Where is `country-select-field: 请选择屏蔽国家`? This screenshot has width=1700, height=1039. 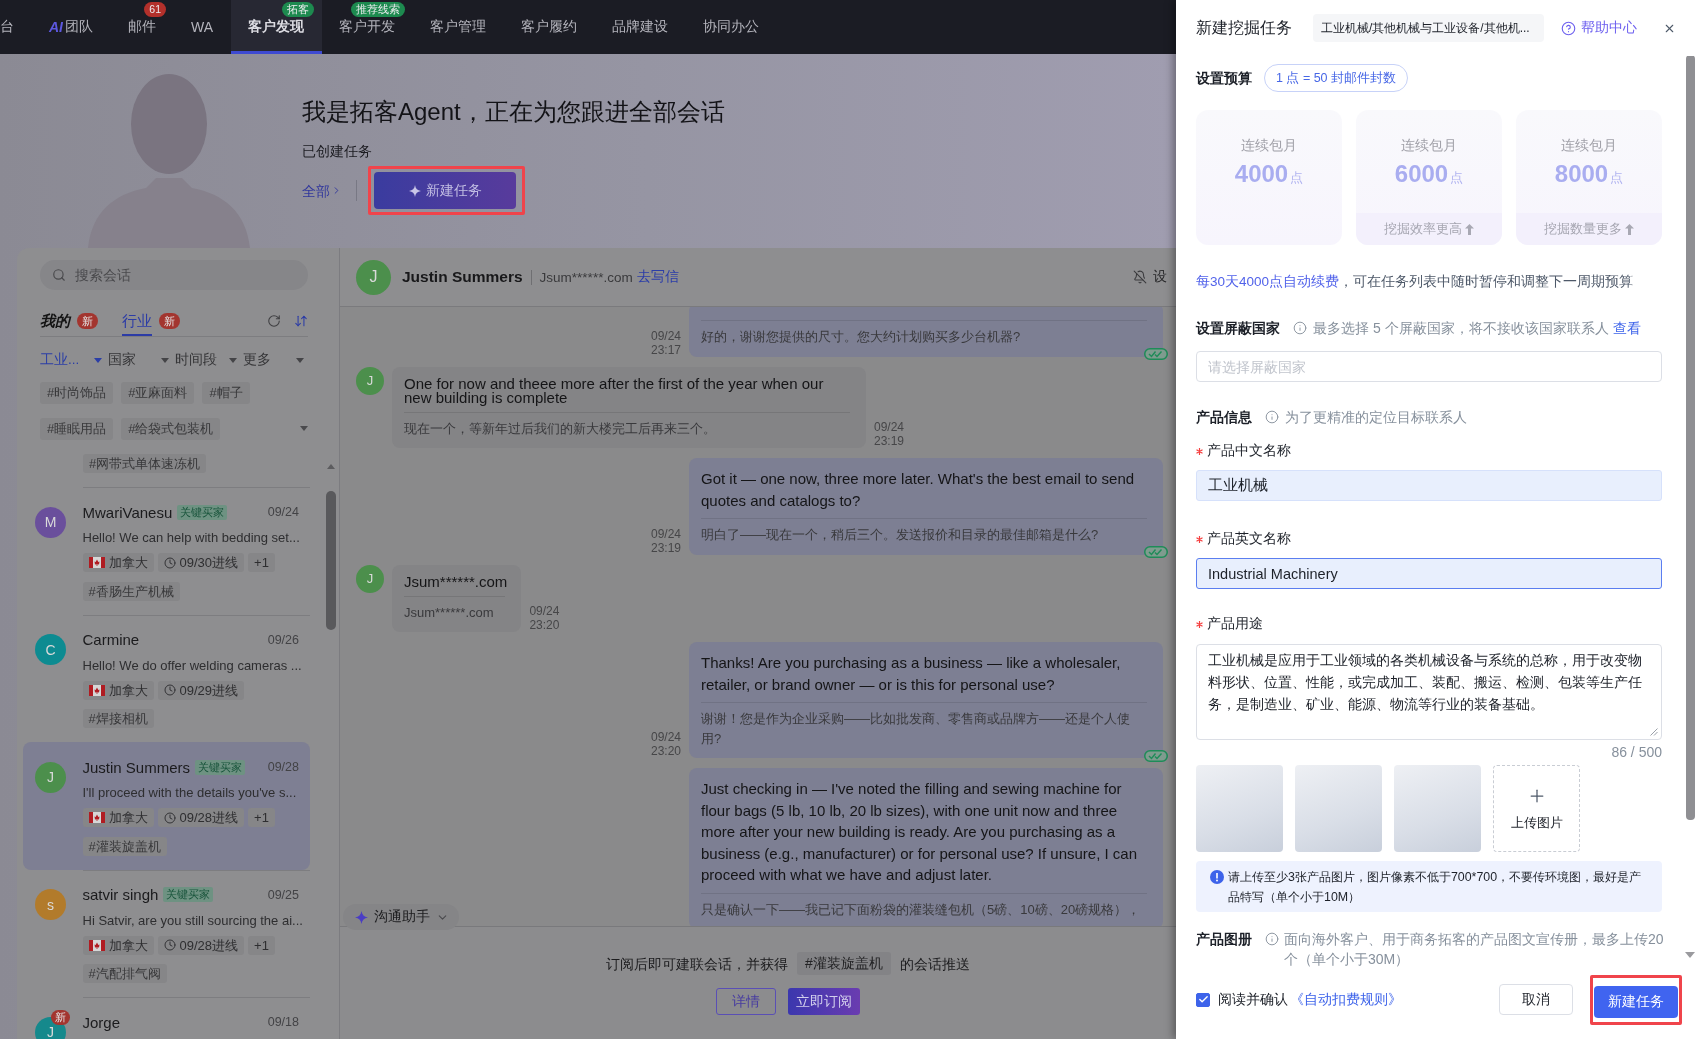 country-select-field: 请选择屏蔽国家 is located at coordinates (1429, 366).